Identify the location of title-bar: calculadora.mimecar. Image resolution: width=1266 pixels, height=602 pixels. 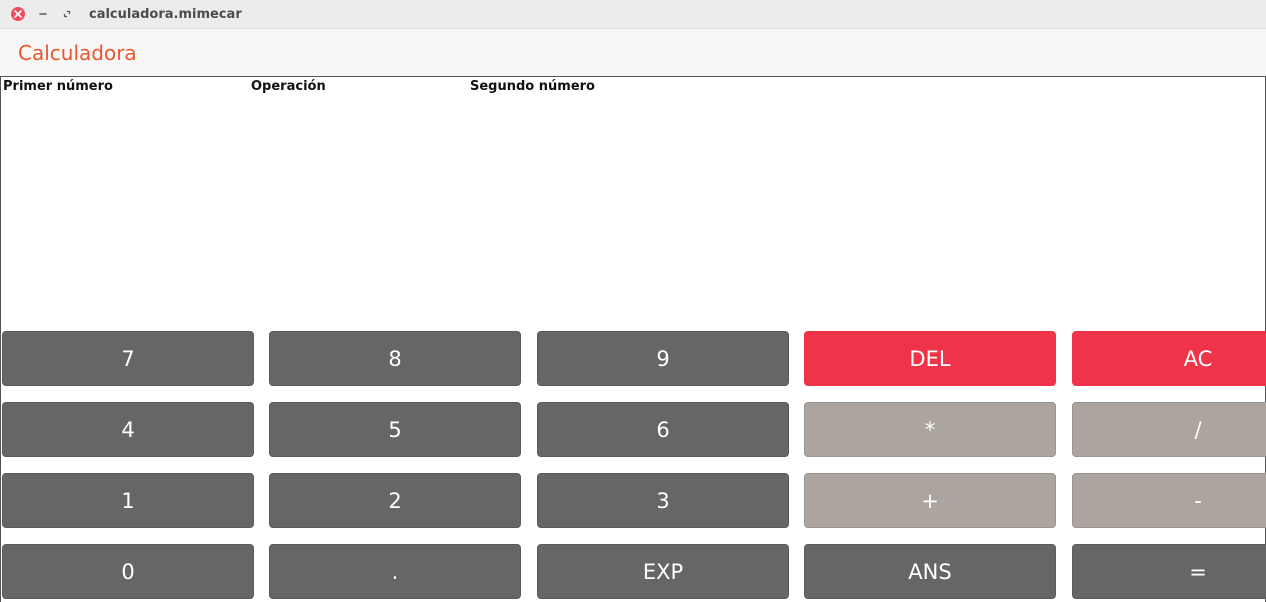
(633, 14).